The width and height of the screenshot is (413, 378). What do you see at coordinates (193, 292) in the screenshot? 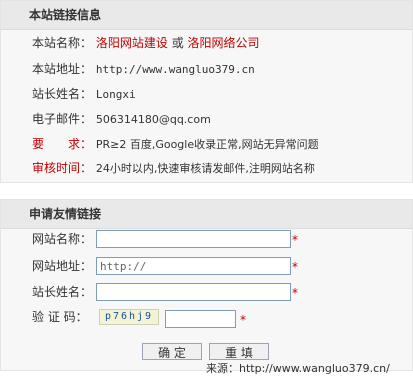
I see `owner-name-input` at bounding box center [193, 292].